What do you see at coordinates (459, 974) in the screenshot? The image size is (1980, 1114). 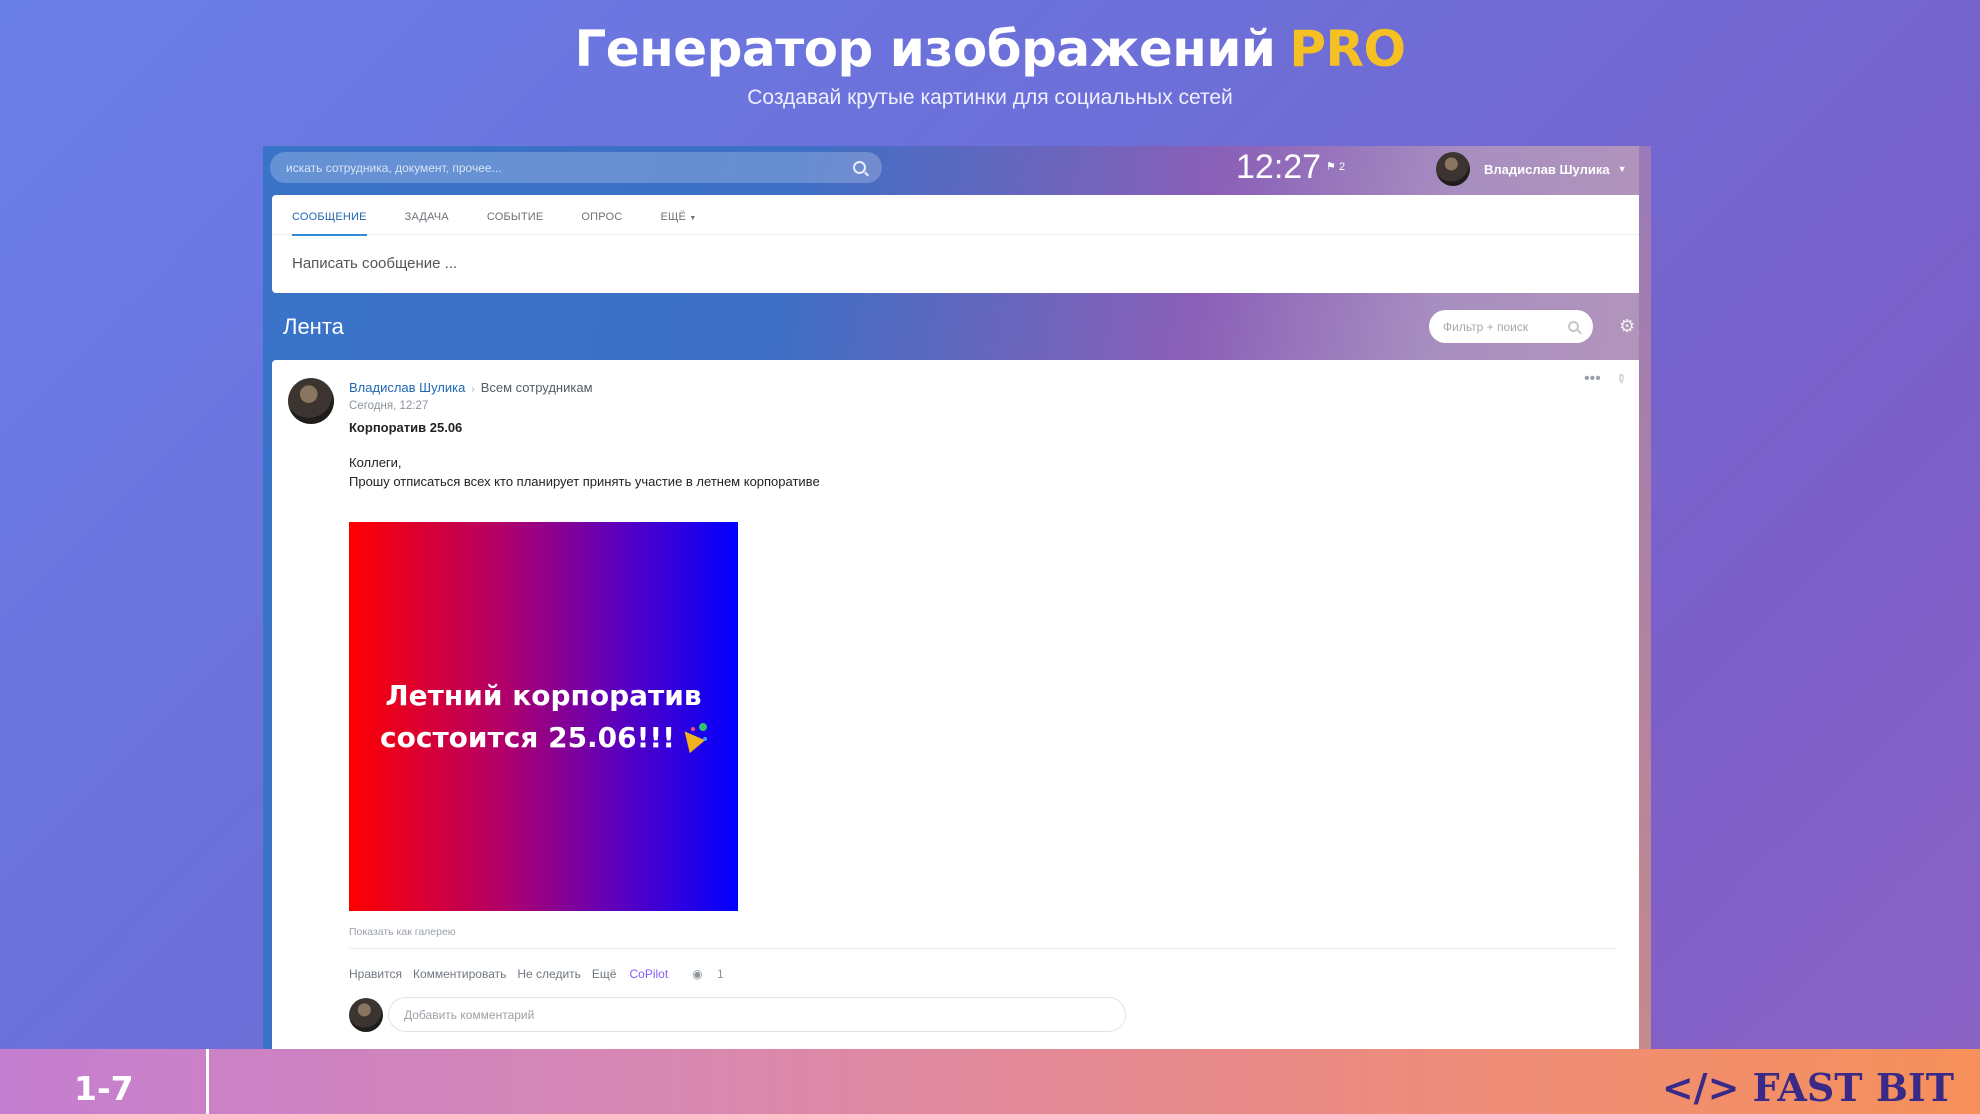 I see `comment-button: Комментировать` at bounding box center [459, 974].